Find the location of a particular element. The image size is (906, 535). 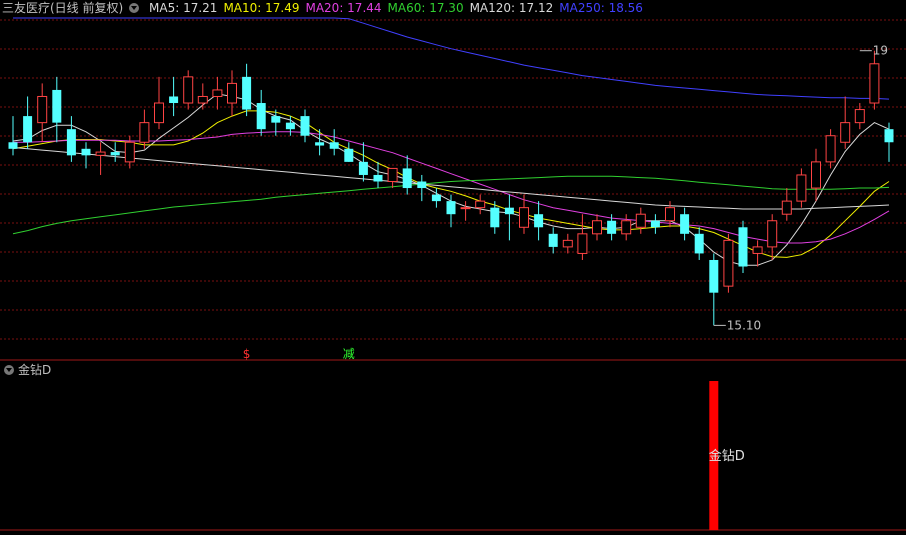

ma-legend-item: MA20: 17.44 is located at coordinates (343, 8).